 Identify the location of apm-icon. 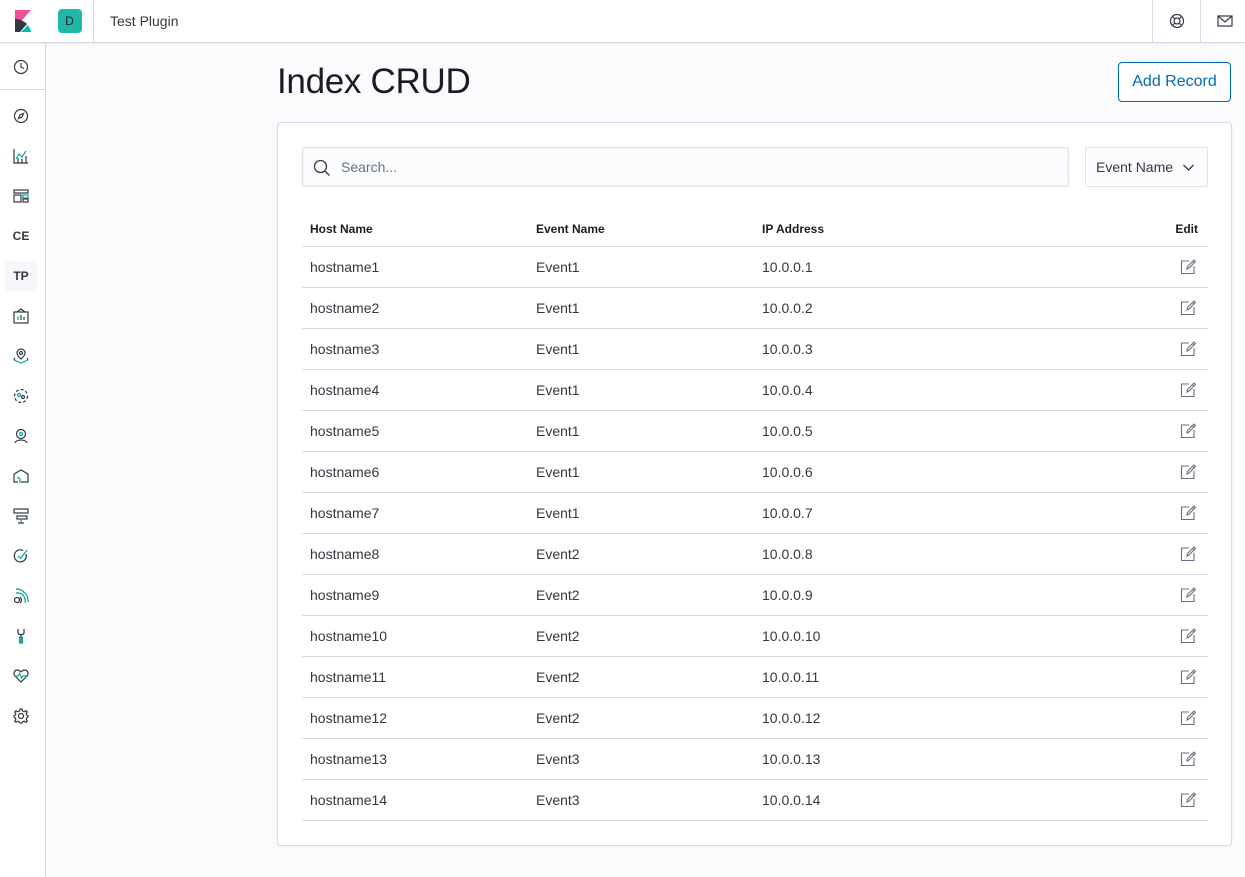
(20, 556).